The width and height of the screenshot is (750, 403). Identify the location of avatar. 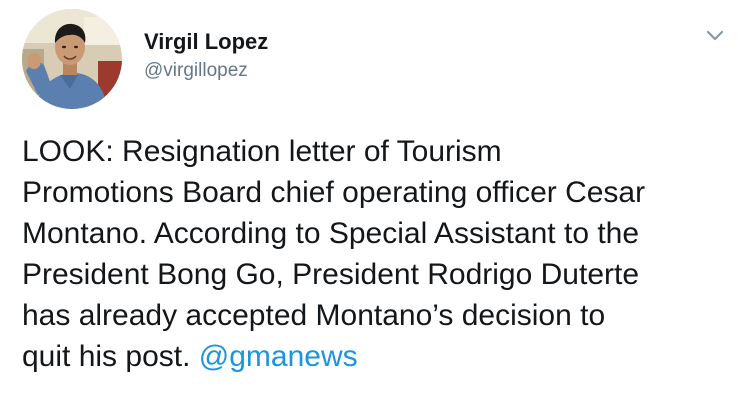
(72, 59).